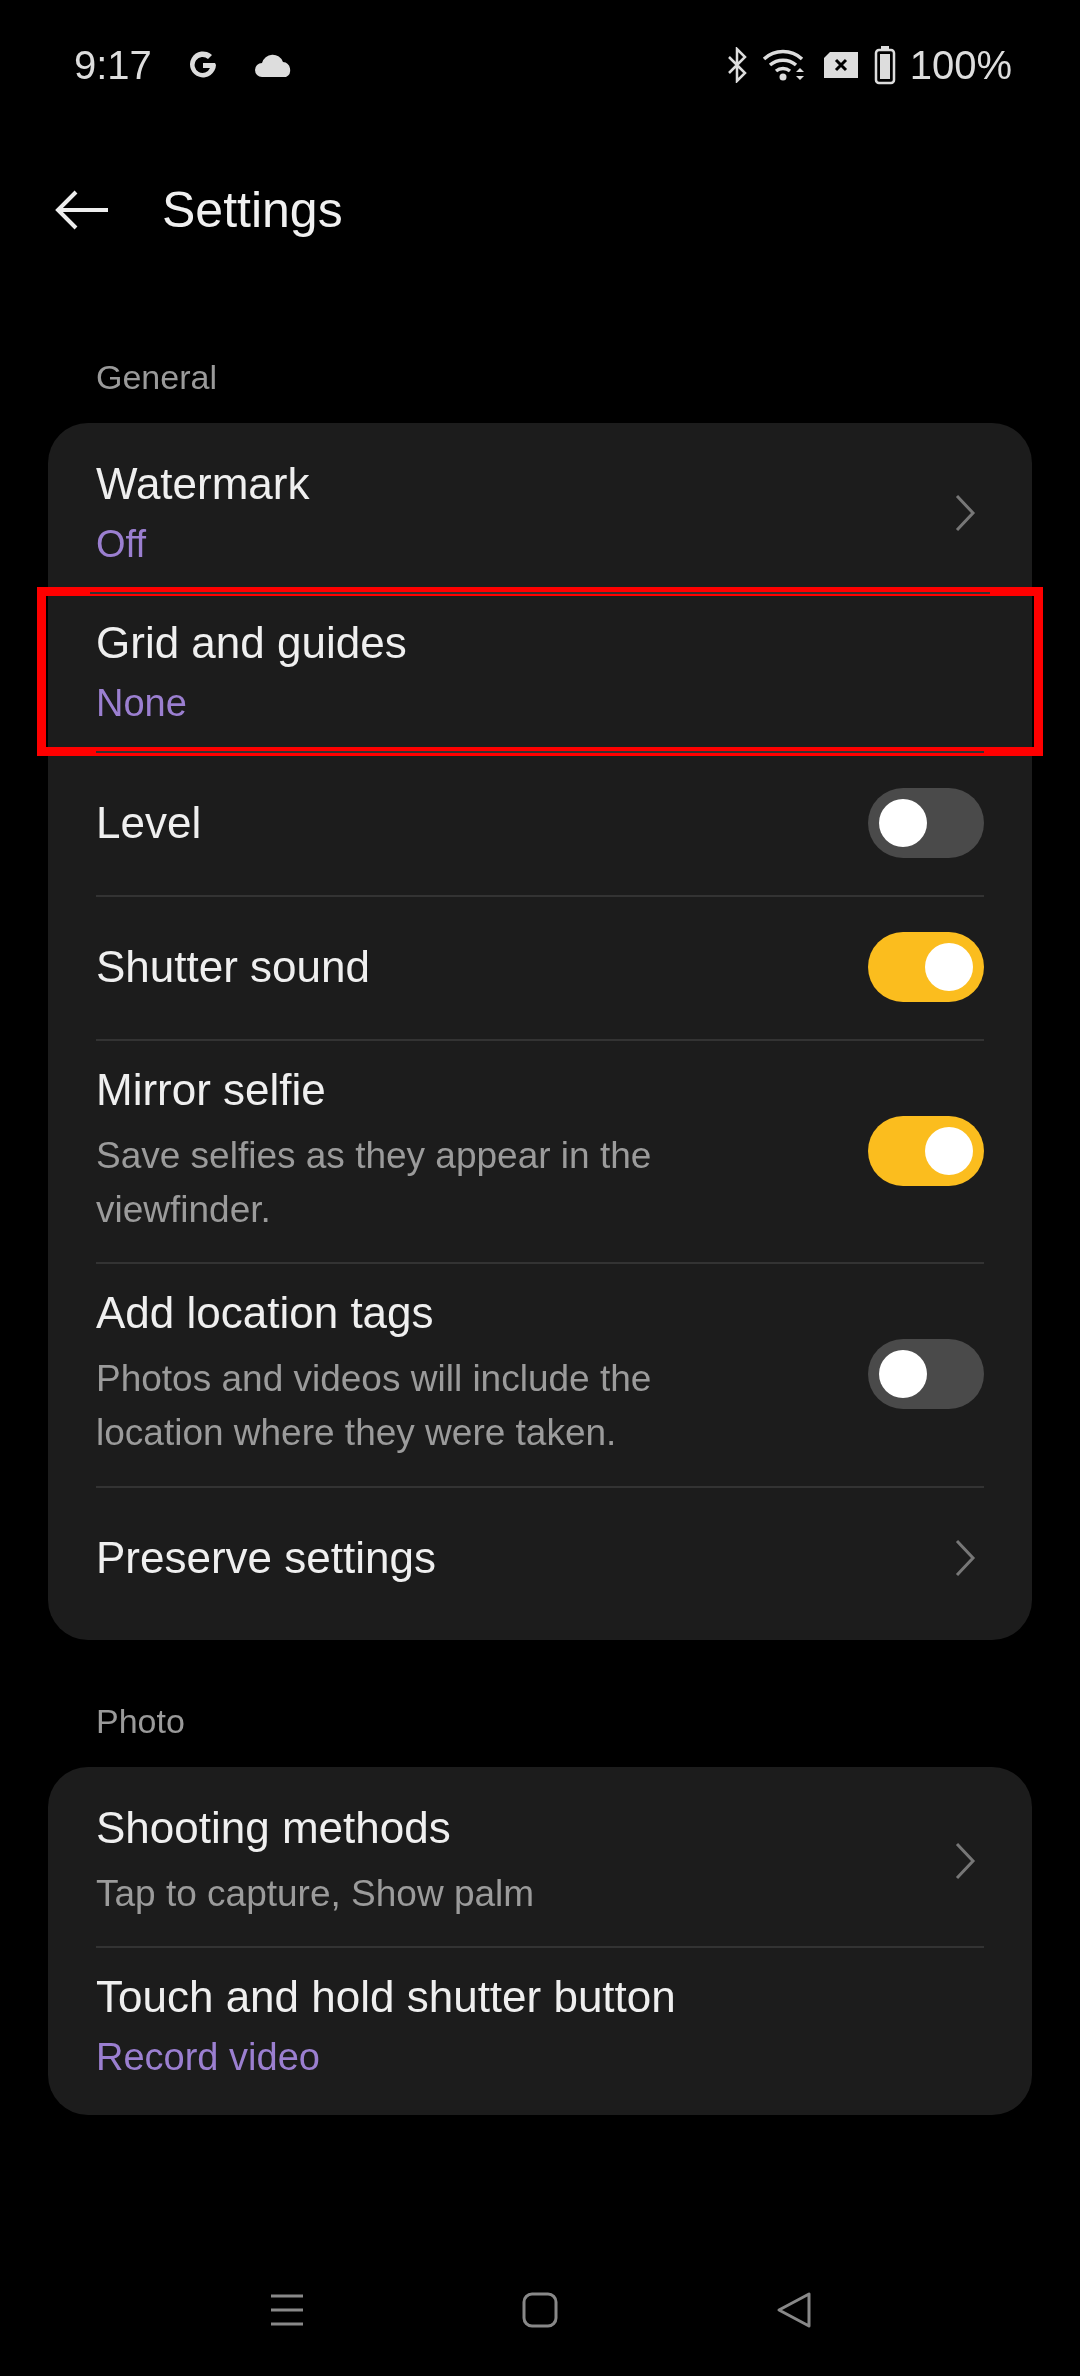 Image resolution: width=1080 pixels, height=2376 pixels. Describe the element at coordinates (203, 484) in the screenshot. I see `setting-title: Watermark` at that location.